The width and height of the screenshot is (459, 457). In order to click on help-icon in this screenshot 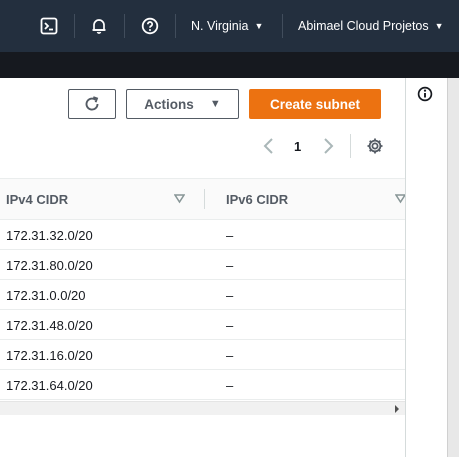, I will do `click(150, 26)`.